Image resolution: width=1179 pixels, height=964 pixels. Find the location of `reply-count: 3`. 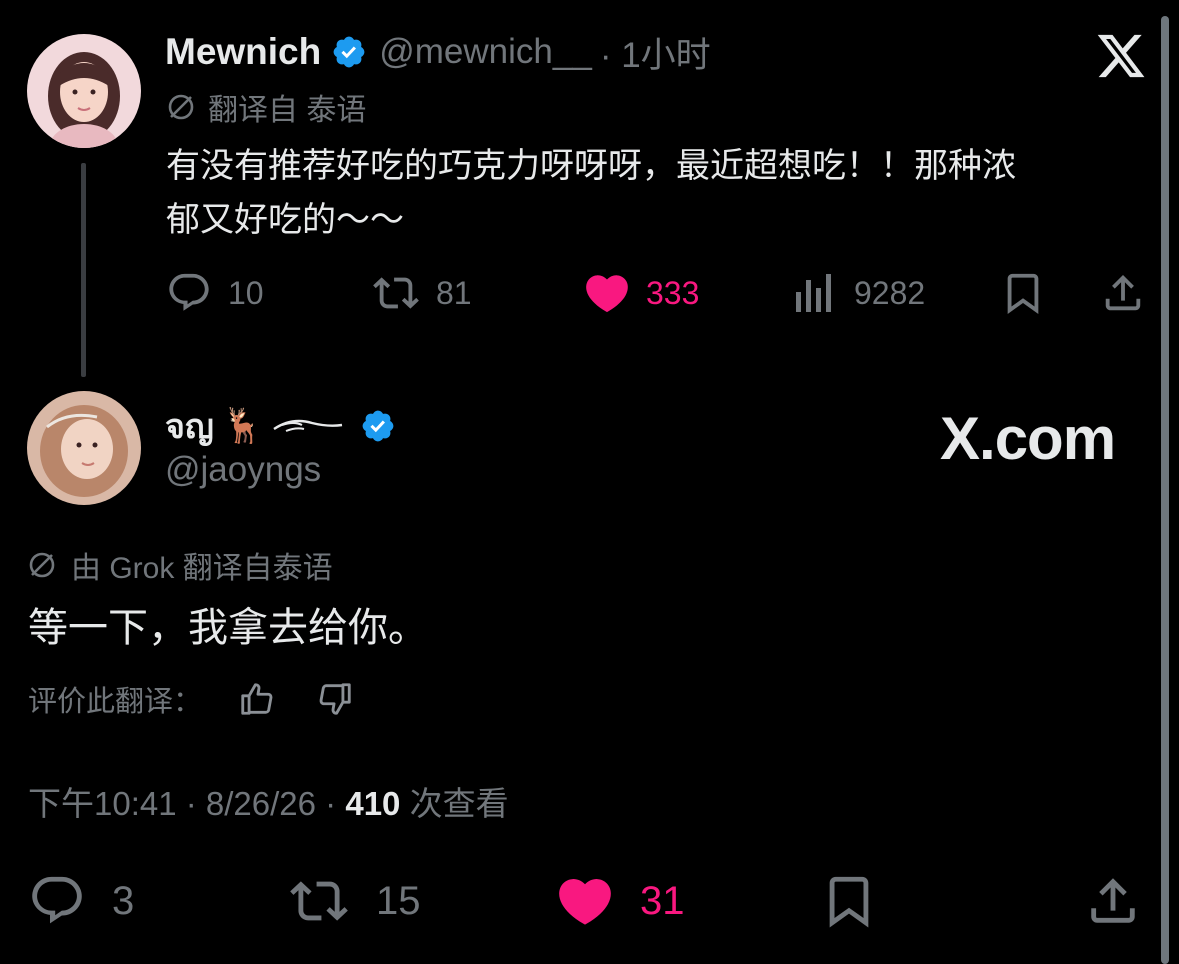

reply-count: 3 is located at coordinates (123, 900).